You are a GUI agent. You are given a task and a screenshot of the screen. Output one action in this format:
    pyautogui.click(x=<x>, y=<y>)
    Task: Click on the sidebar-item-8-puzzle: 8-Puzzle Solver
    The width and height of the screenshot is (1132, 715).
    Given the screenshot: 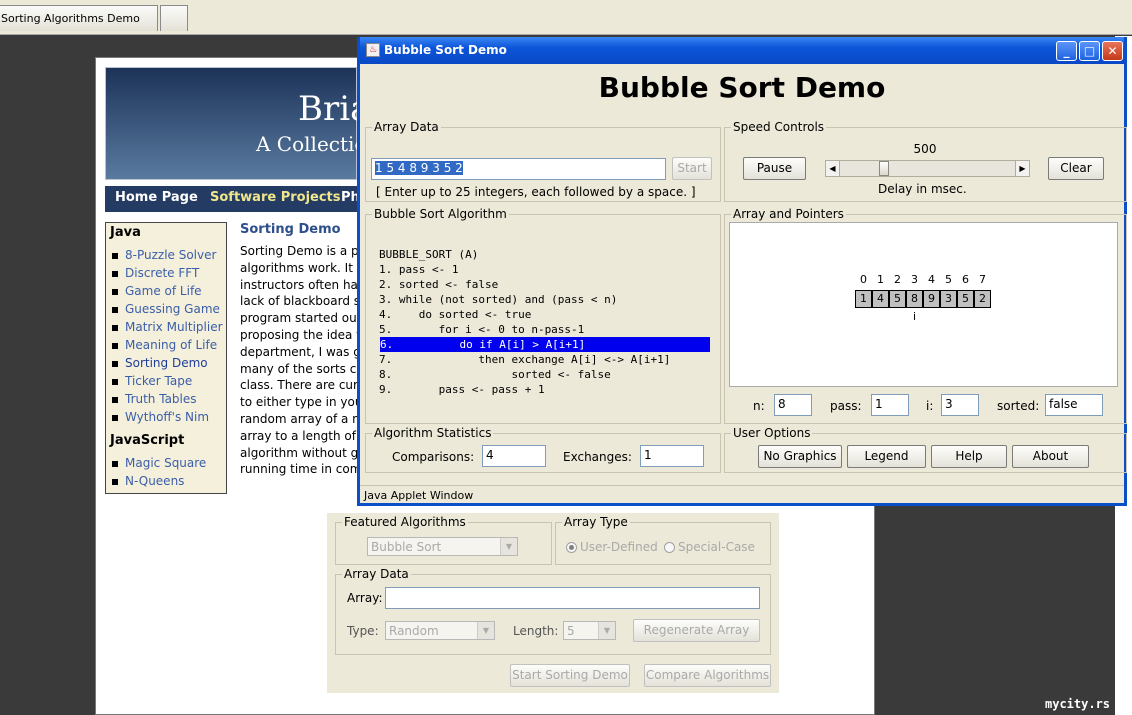 What is the action you would take?
    pyautogui.click(x=164, y=255)
    